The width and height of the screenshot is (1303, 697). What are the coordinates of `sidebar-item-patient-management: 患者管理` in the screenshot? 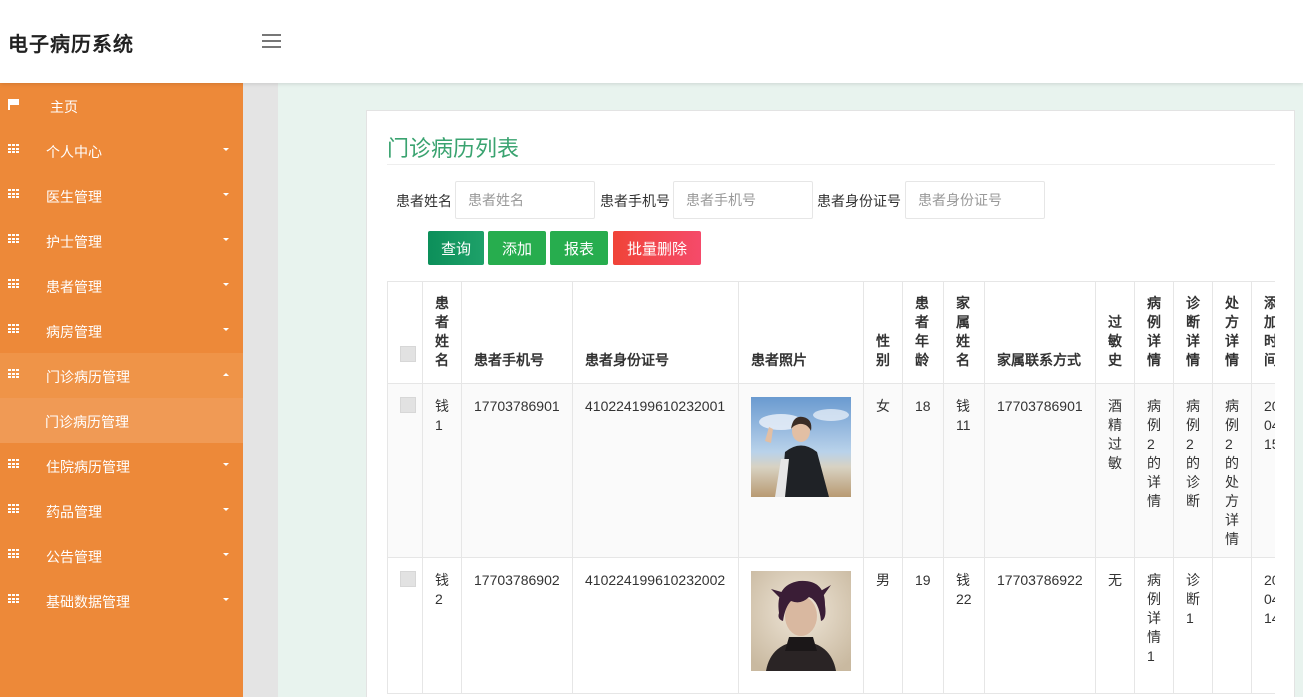 It's located at (121, 285).